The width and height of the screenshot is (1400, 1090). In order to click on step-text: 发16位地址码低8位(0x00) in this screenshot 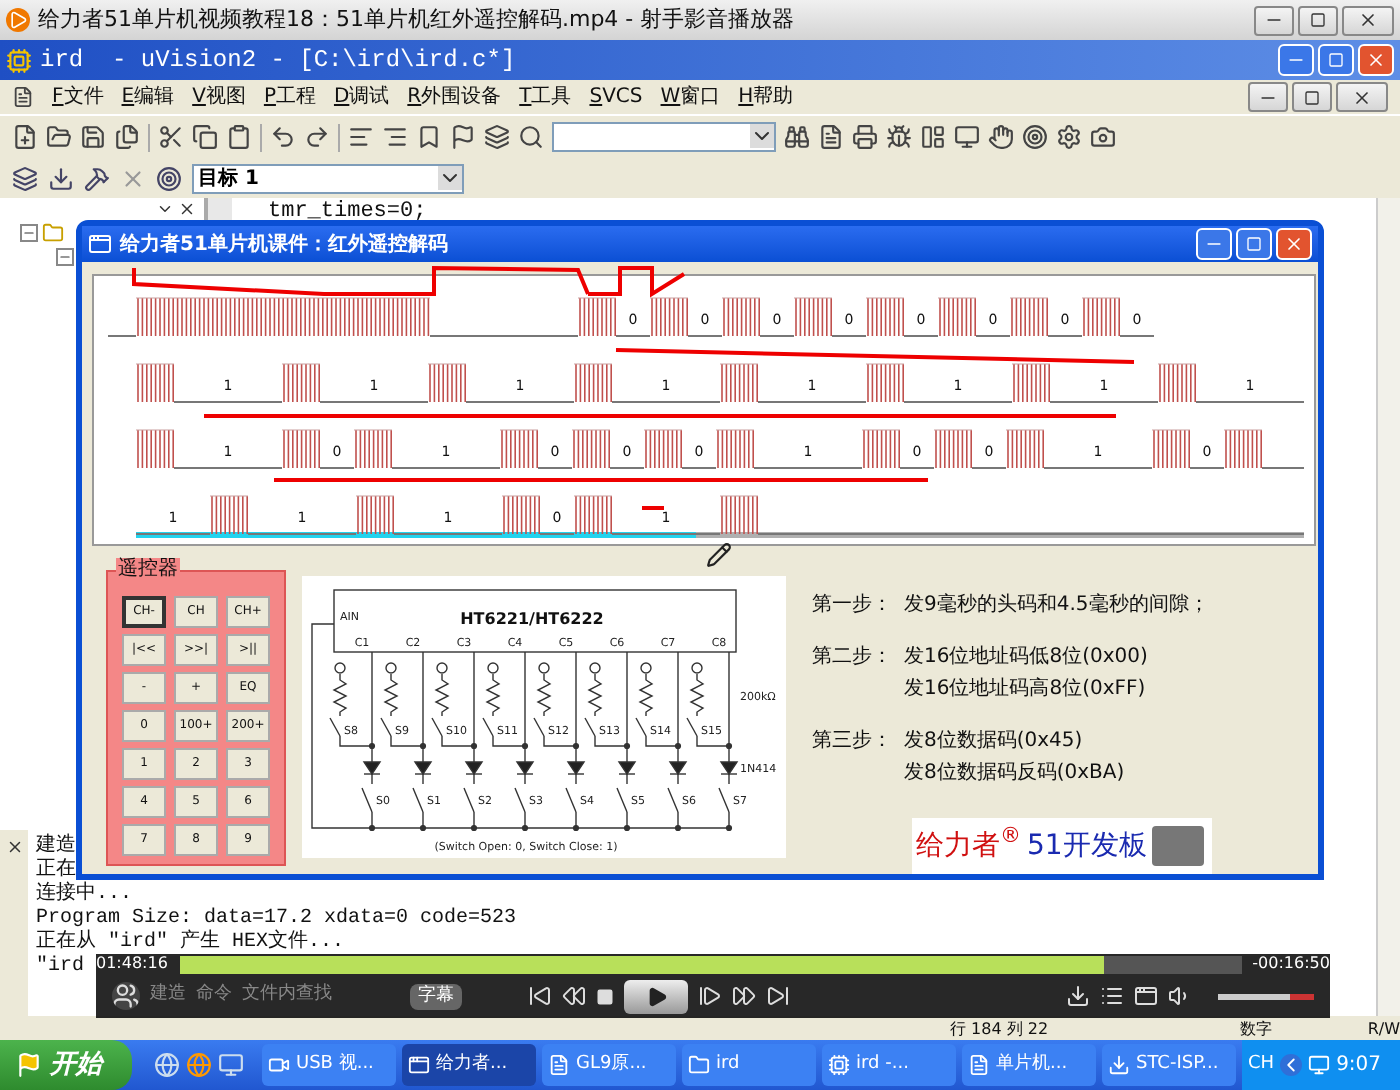, I will do `click(1026, 657)`.